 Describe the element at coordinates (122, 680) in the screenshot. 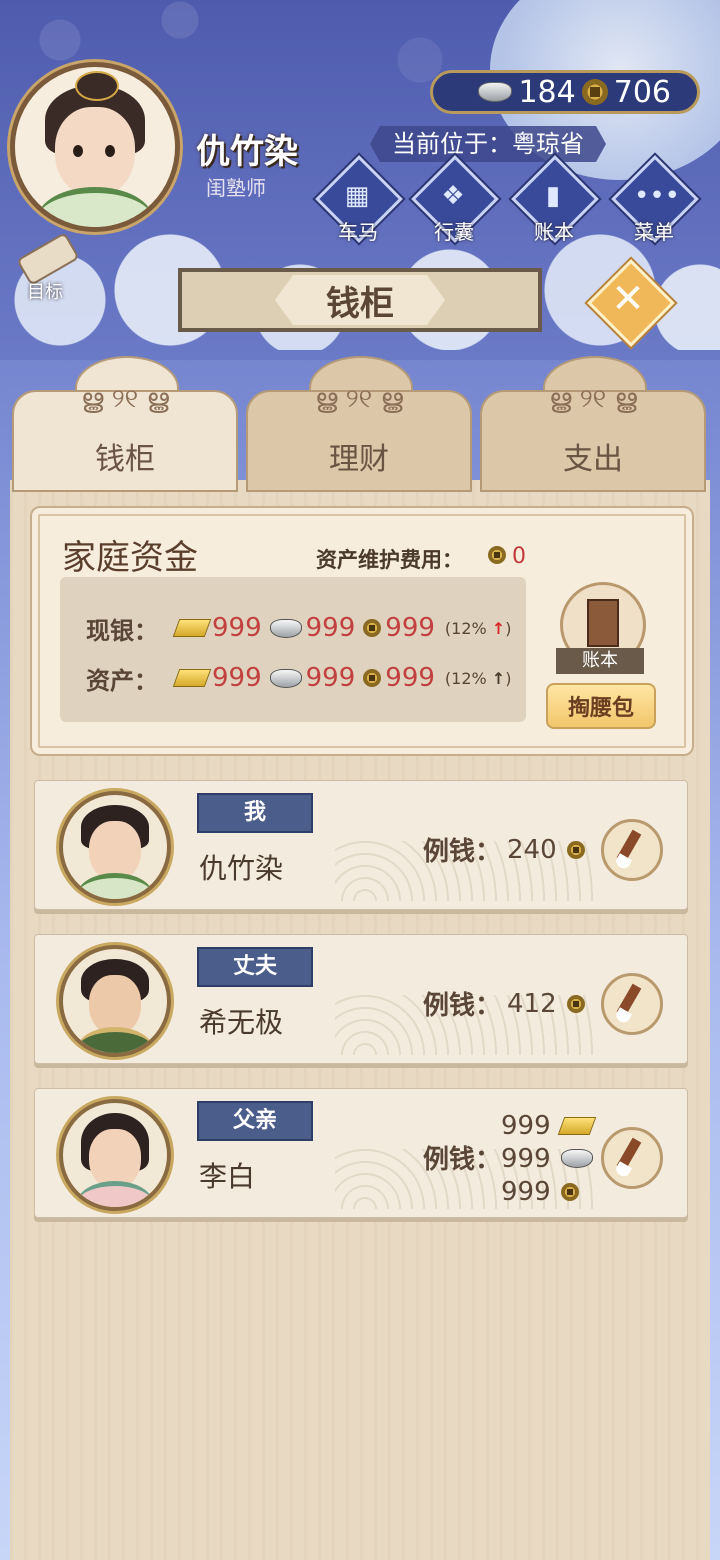

I see `row-label: 资产：` at that location.